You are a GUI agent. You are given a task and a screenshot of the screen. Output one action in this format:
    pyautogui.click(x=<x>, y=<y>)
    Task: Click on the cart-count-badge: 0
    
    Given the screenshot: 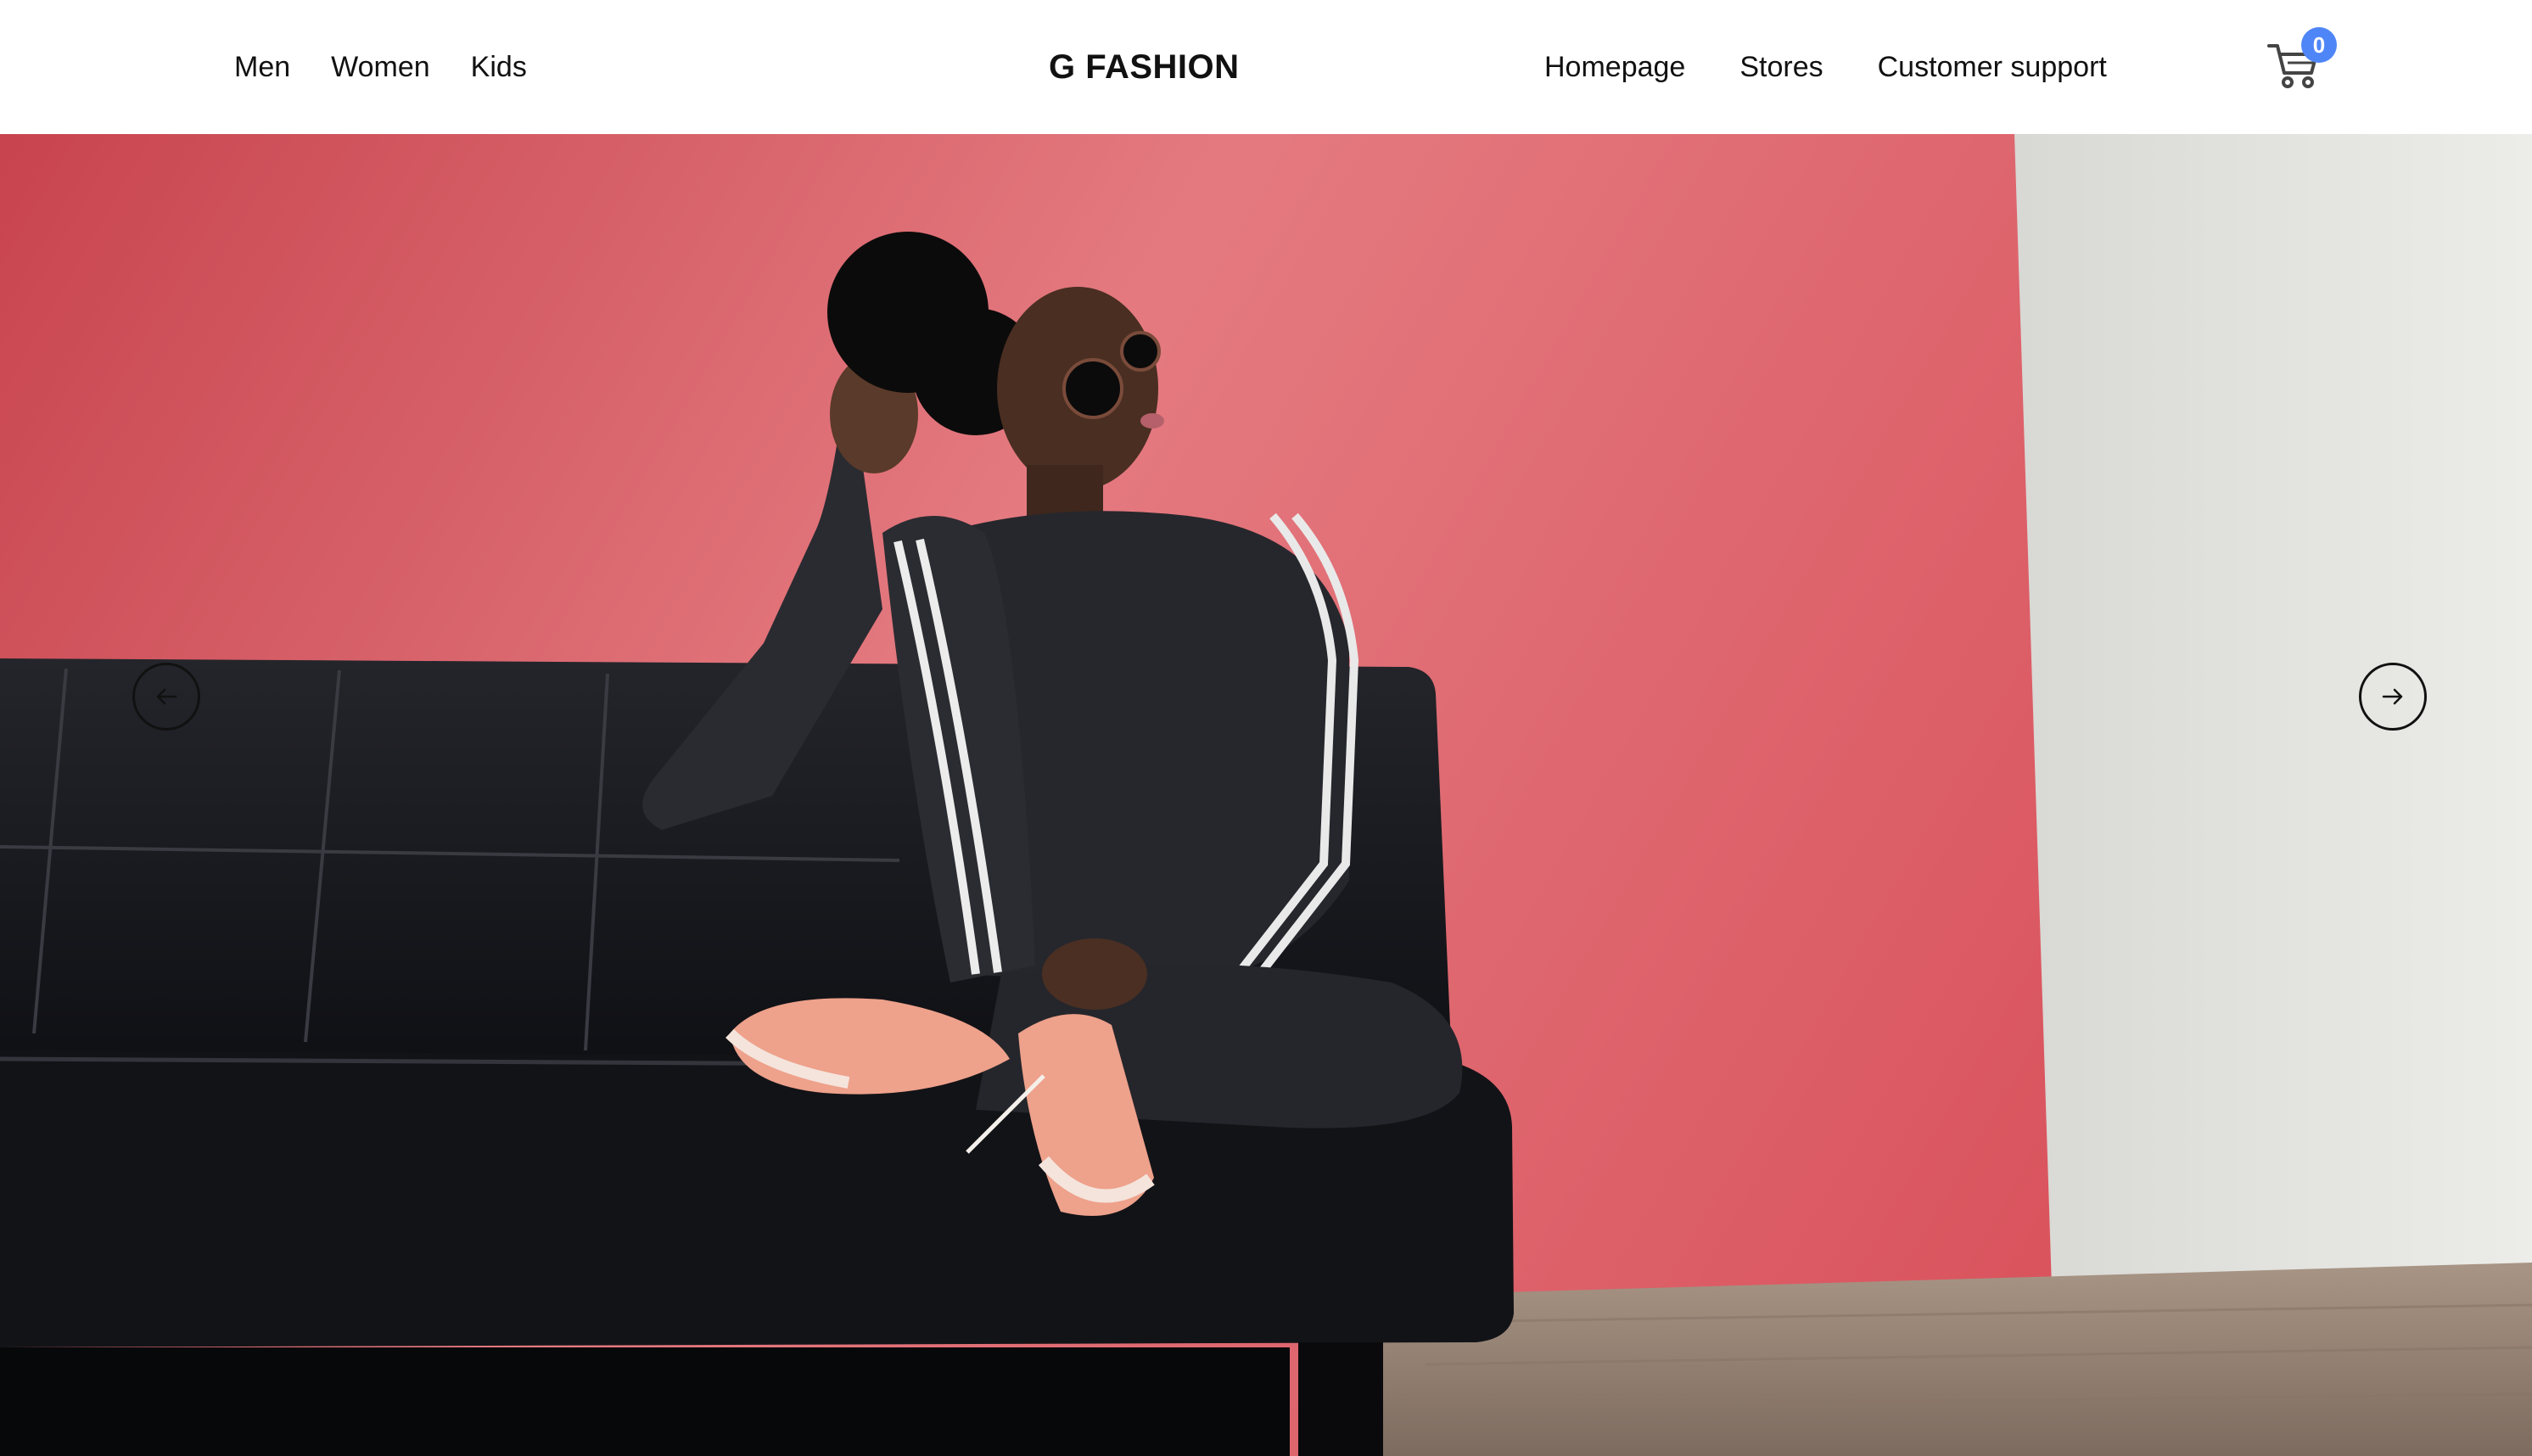 What is the action you would take?
    pyautogui.click(x=2319, y=45)
    